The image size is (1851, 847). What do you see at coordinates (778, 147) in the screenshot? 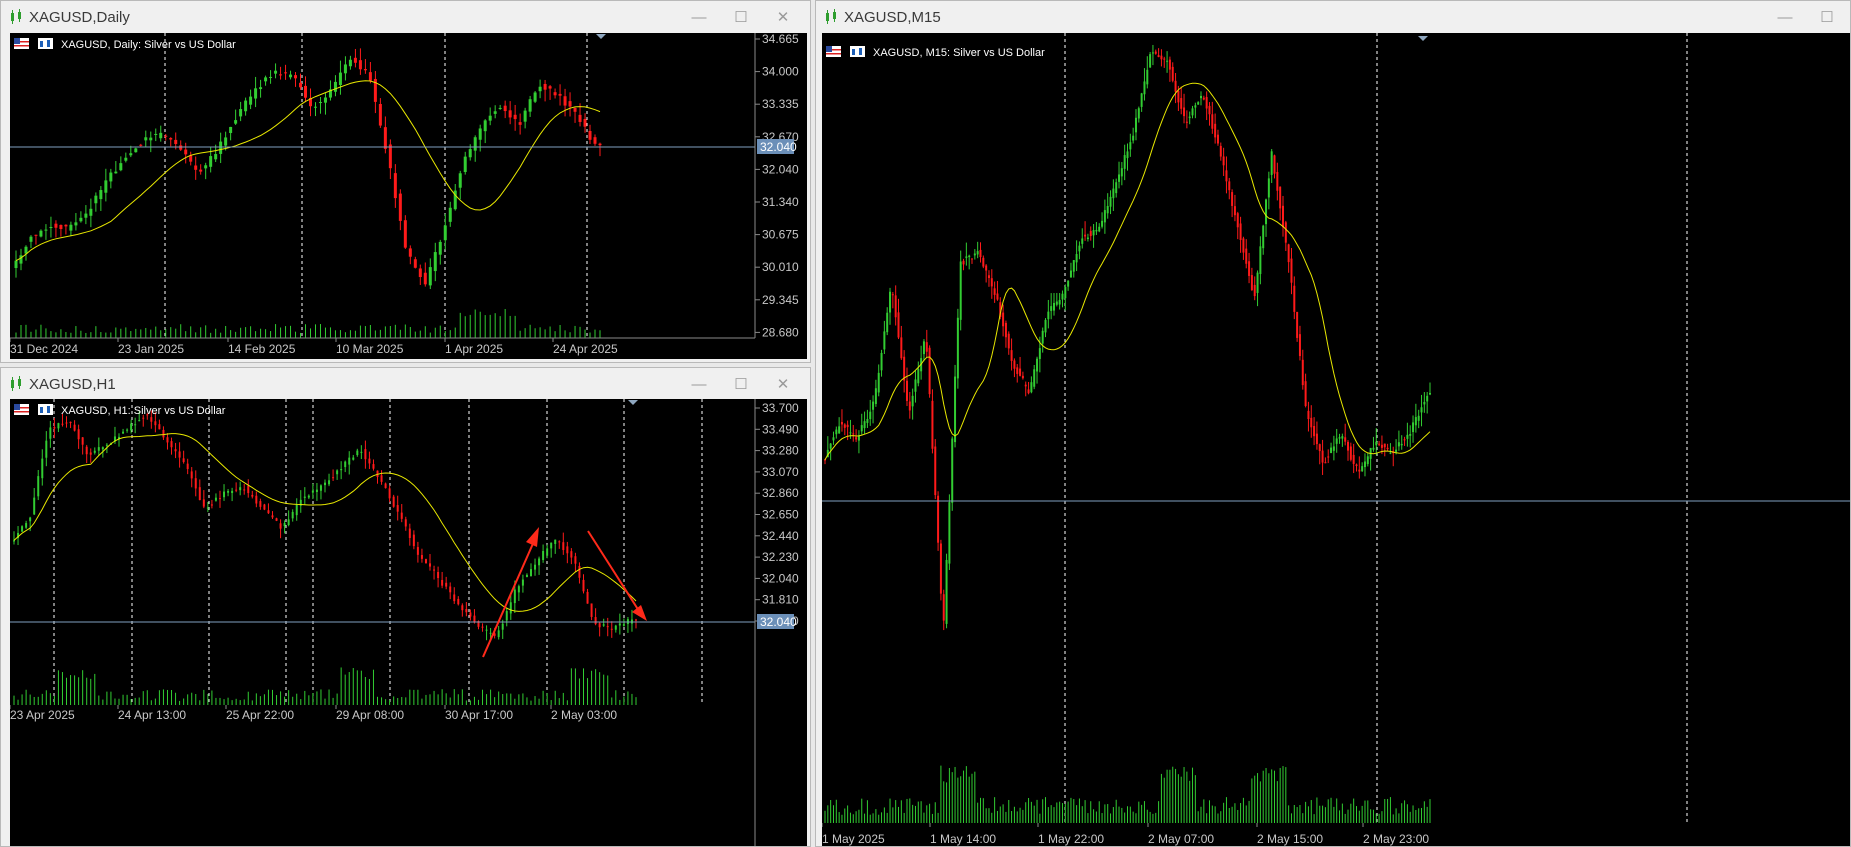
I see `current-price-label: 32.040` at bounding box center [778, 147].